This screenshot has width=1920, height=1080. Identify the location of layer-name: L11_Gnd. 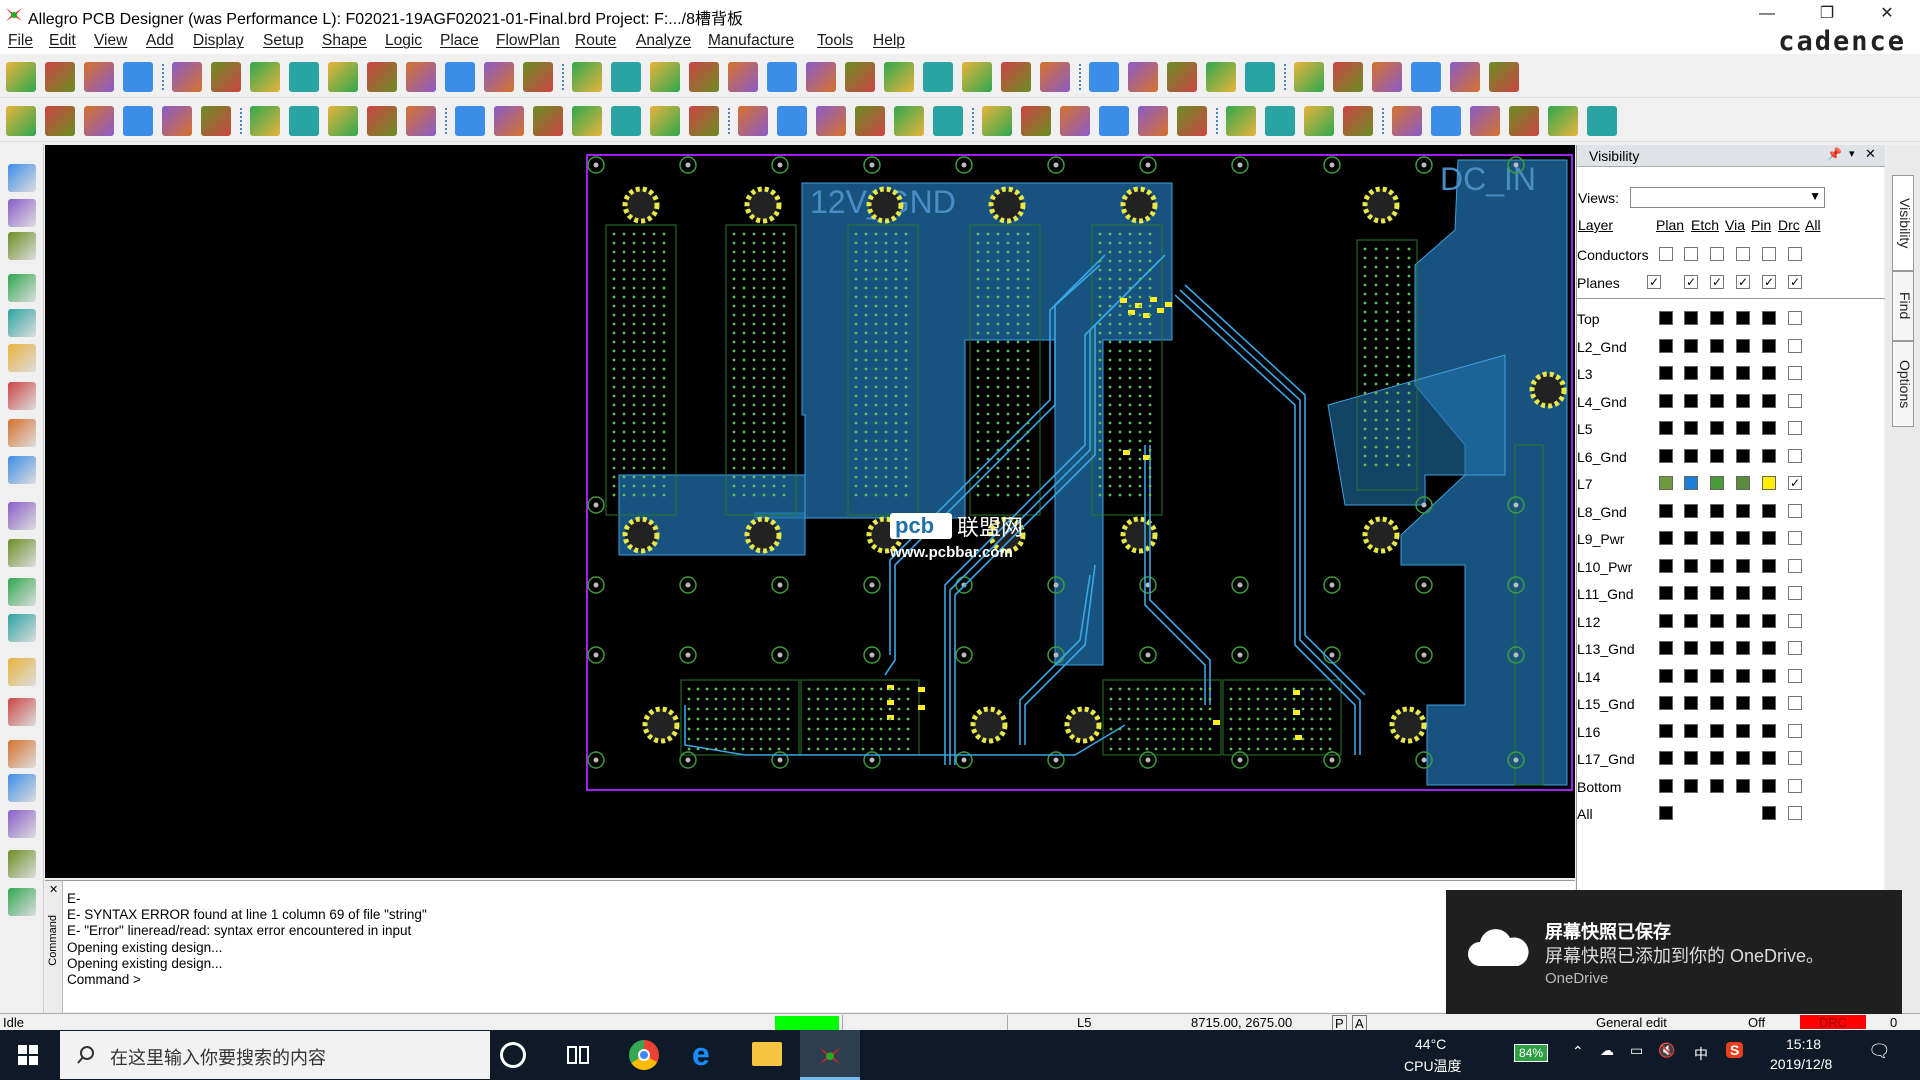
(1605, 594).